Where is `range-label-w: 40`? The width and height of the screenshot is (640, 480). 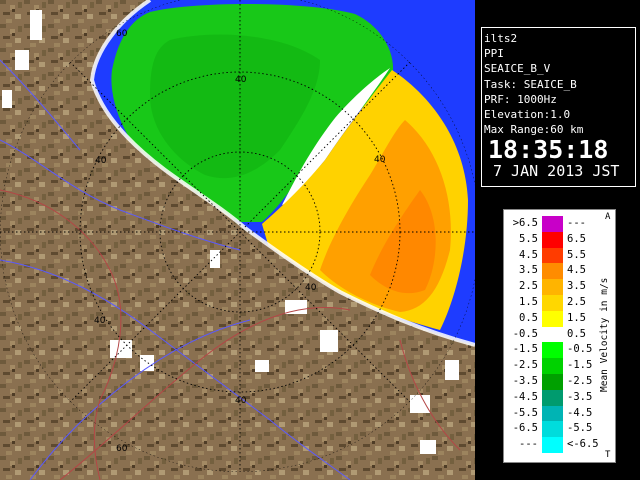
range-label-w: 40 is located at coordinates (101, 161).